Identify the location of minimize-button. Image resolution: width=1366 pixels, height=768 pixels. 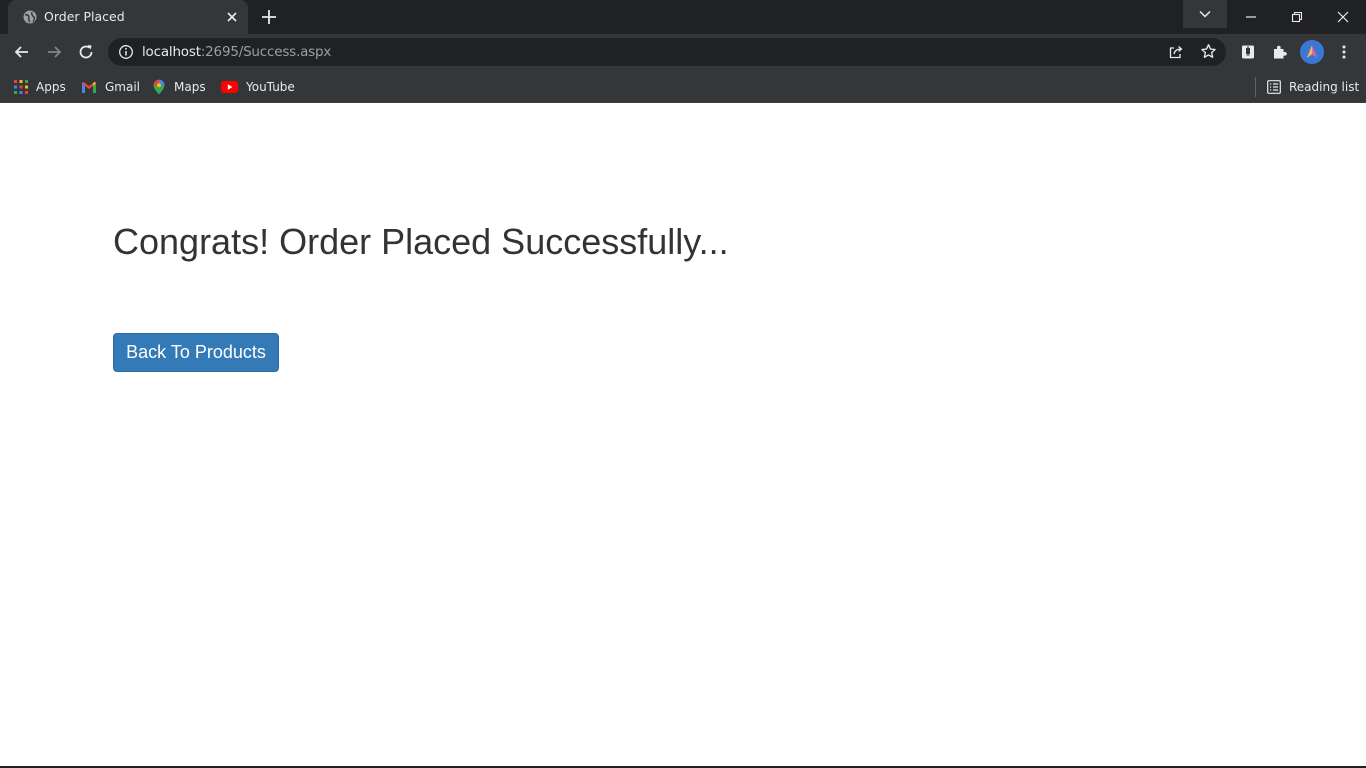
(1251, 17).